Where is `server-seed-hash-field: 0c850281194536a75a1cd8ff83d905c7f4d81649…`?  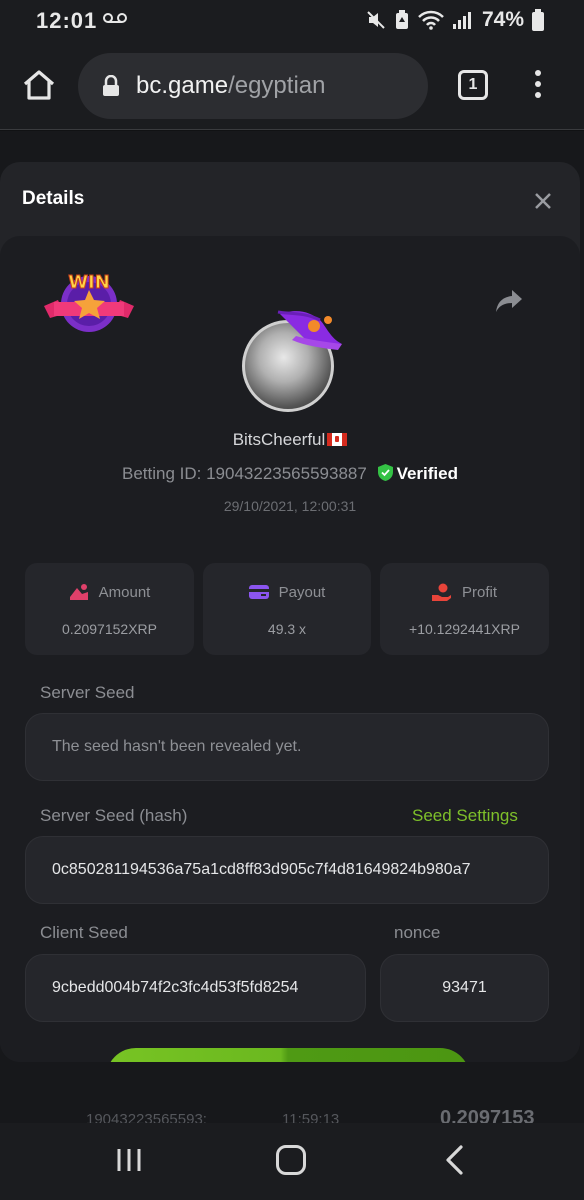 server-seed-hash-field: 0c850281194536a75a1cd8ff83d905c7f4d81649… is located at coordinates (287, 870).